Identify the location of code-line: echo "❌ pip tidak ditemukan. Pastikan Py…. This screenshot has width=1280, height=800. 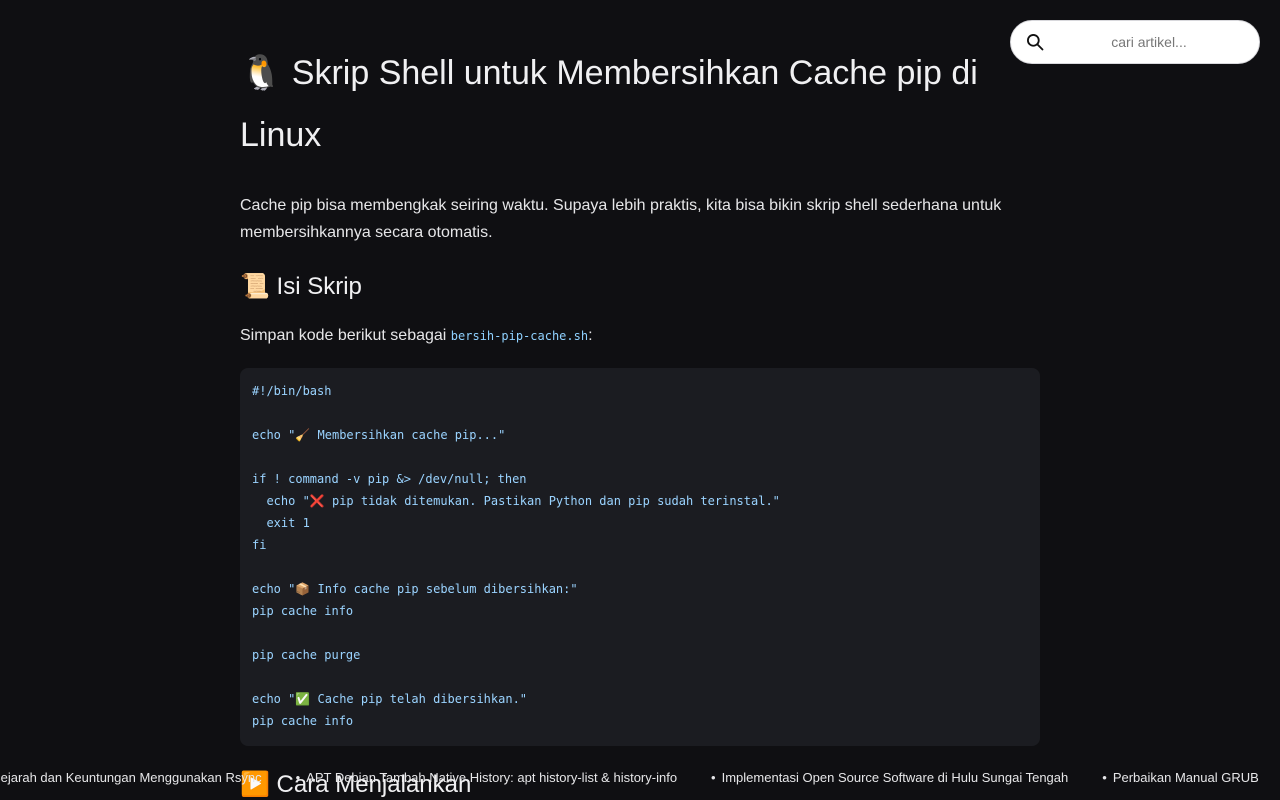
(516, 501).